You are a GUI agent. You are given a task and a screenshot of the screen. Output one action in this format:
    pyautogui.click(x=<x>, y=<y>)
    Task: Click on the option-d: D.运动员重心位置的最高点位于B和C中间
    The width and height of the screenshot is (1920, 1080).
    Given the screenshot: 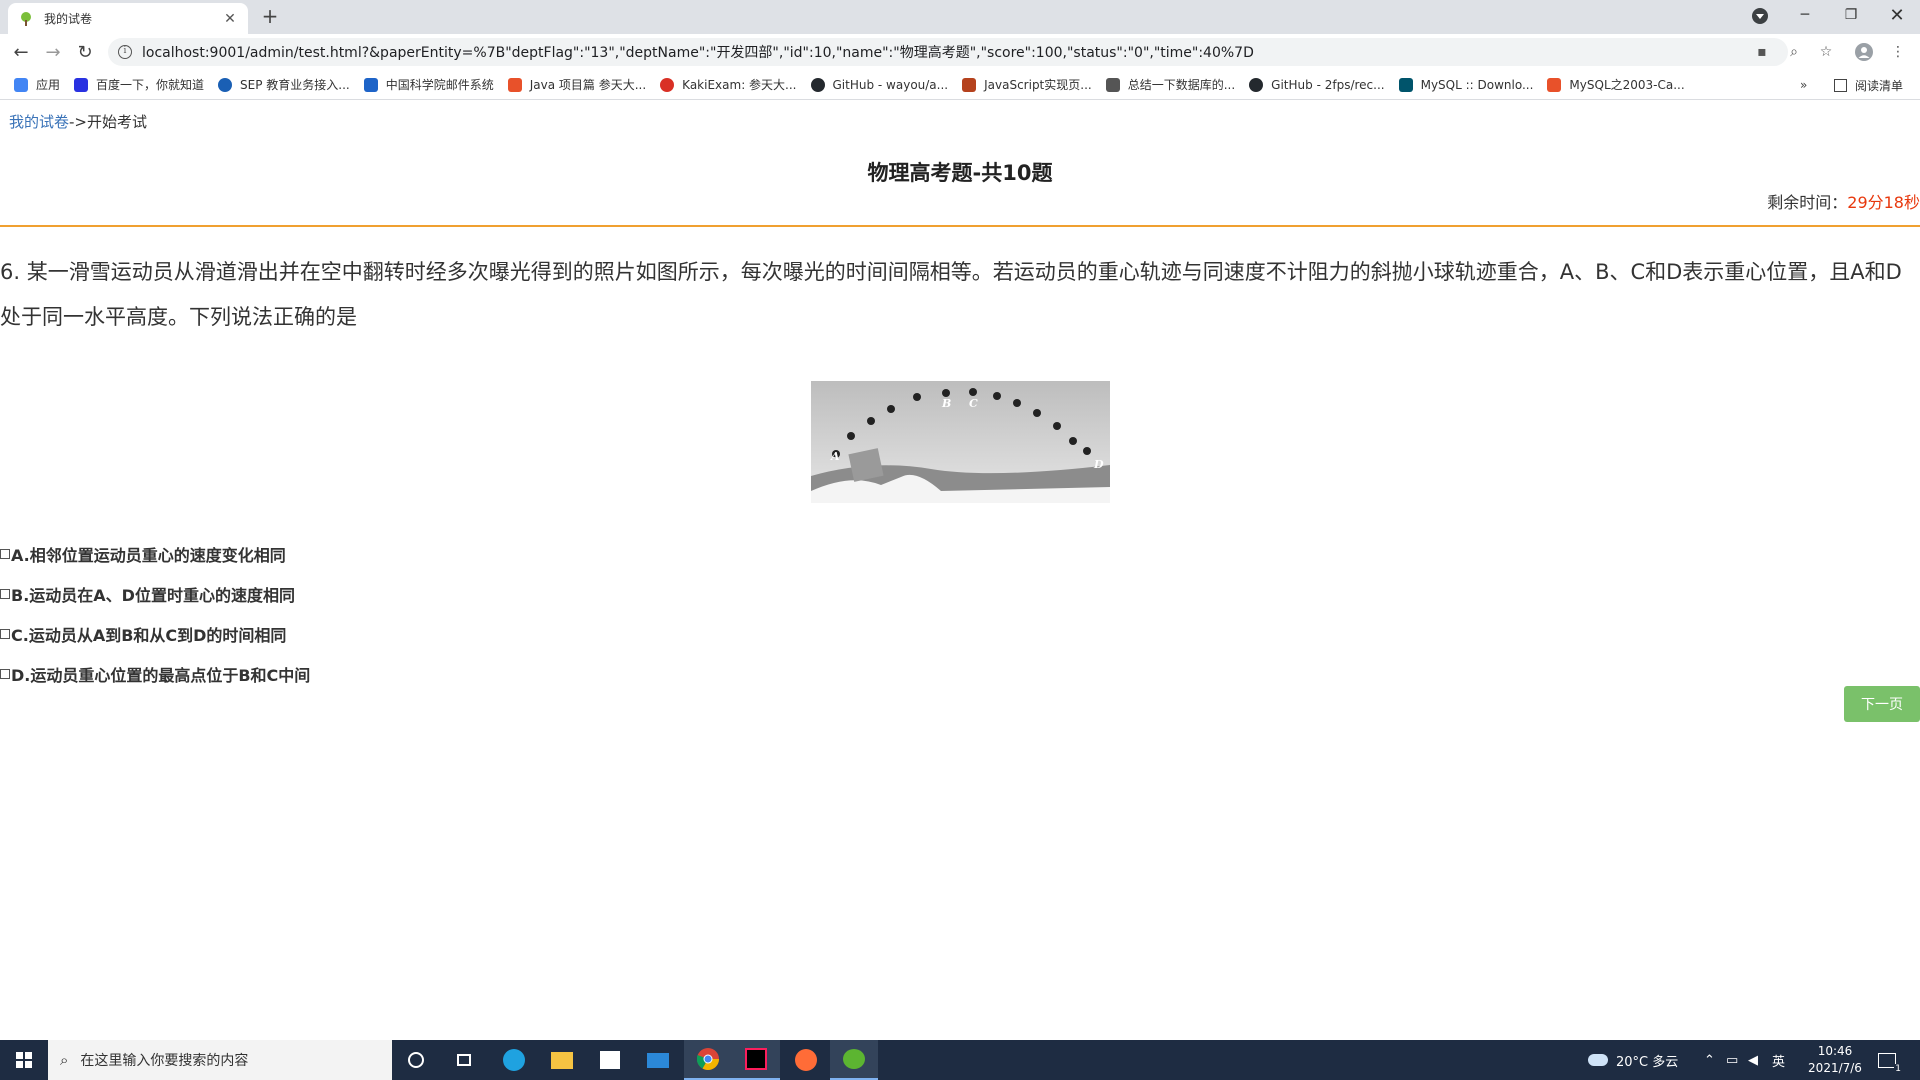 What is the action you would take?
    pyautogui.click(x=155, y=674)
    